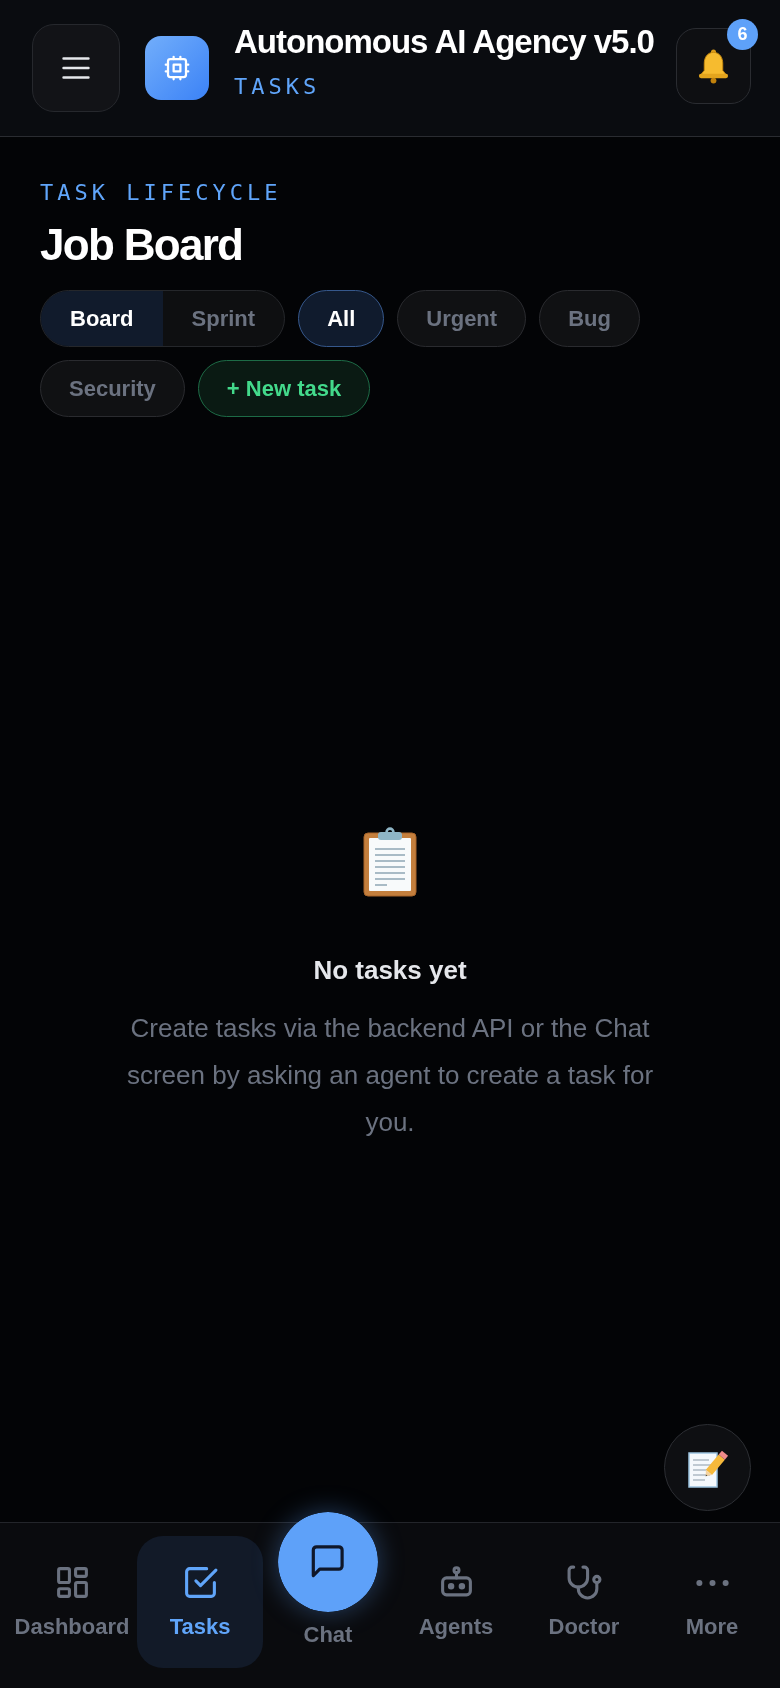  I want to click on menu-icon, so click(76, 68).